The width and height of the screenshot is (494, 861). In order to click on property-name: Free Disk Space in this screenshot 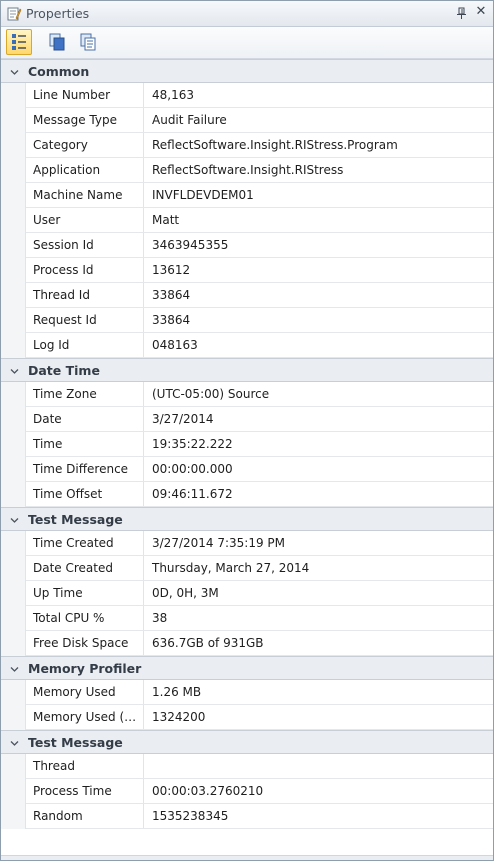, I will do `click(84, 643)`.